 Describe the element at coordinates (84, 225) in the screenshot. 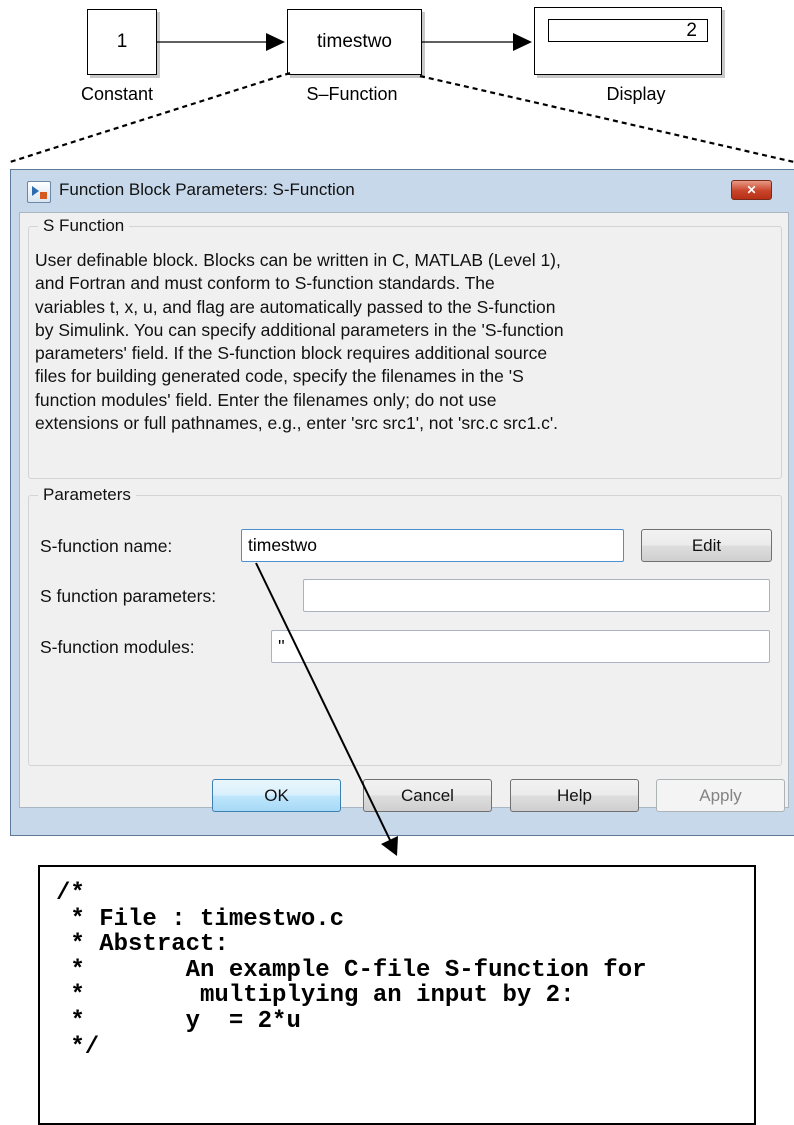

I see `sfunction-group-legend: S Function` at that location.